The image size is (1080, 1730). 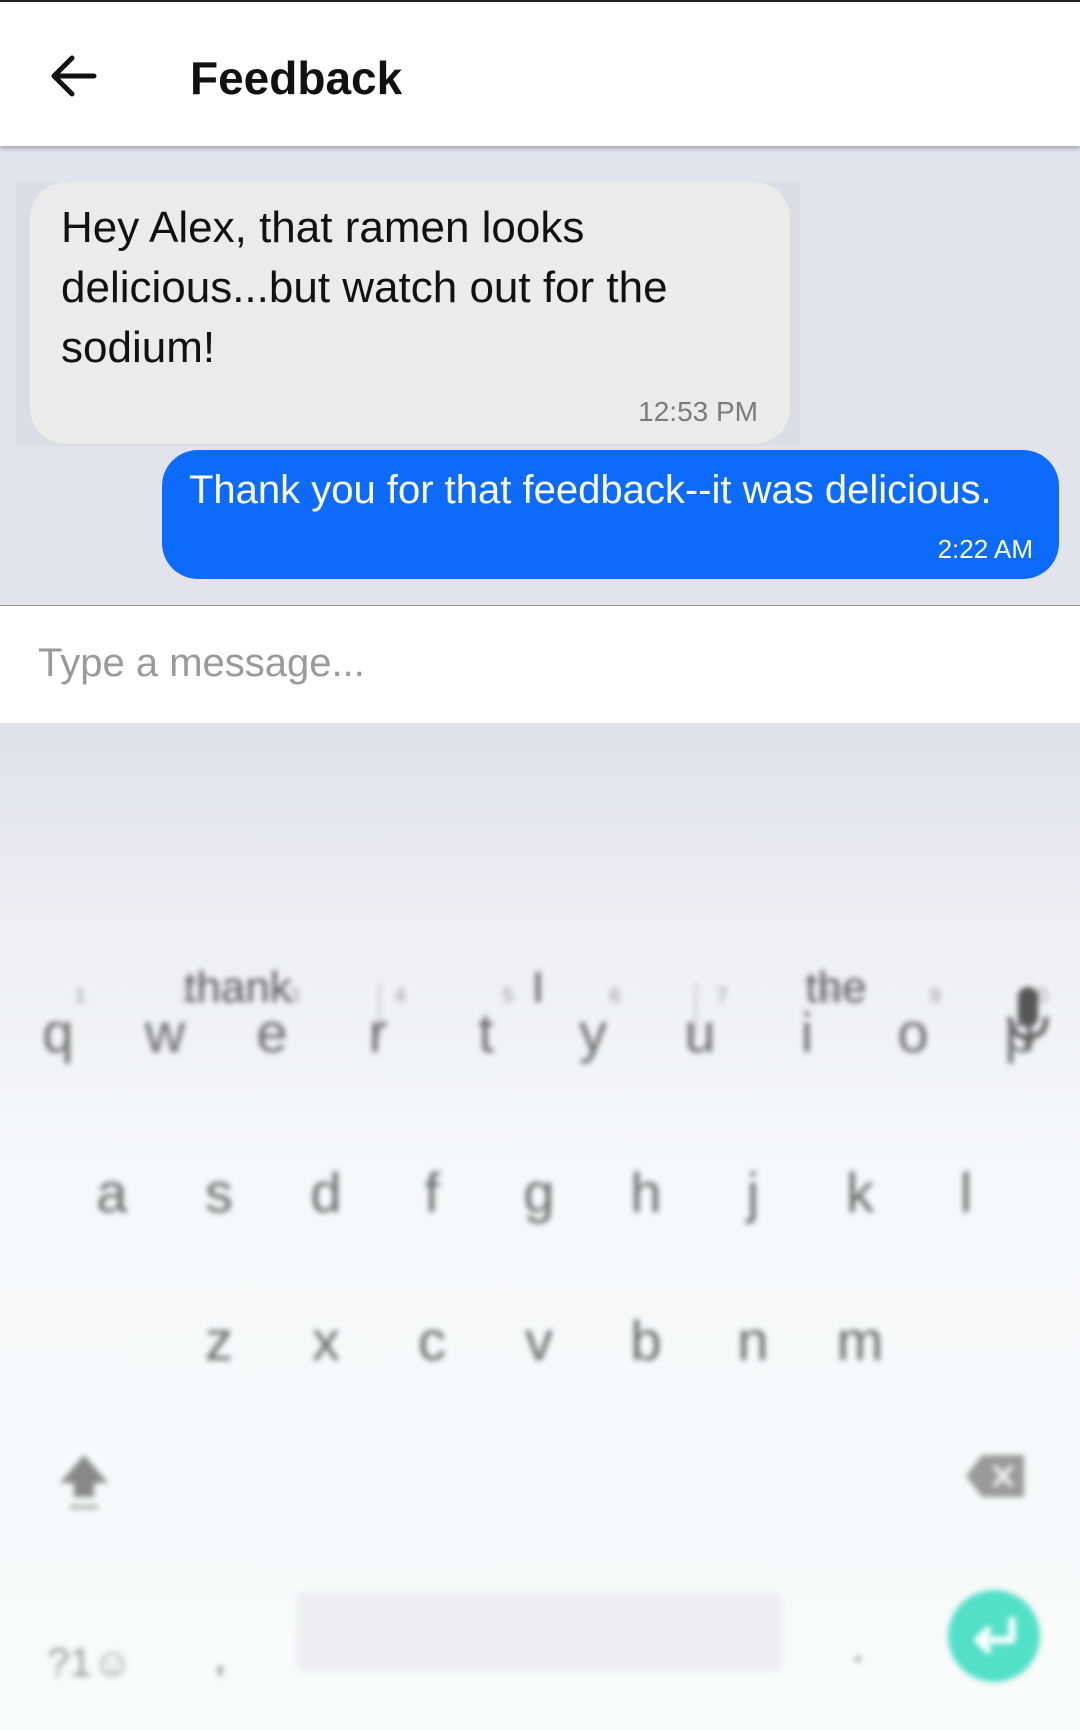 I want to click on key-c: c, so click(x=432, y=1341).